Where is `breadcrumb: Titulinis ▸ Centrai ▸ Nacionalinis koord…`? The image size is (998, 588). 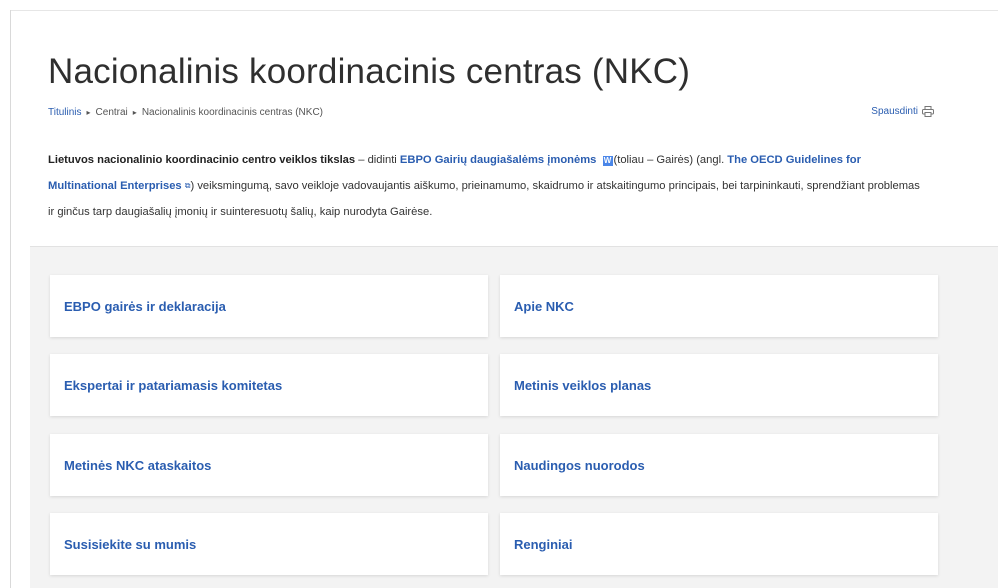
breadcrumb: Titulinis ▸ Centrai ▸ Nacionalinis koord… is located at coordinates (185, 112).